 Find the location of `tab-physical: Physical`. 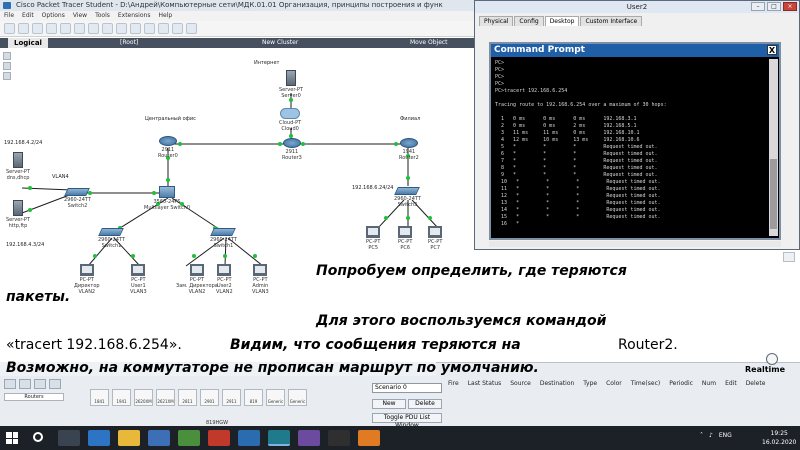

tab-physical: Physical is located at coordinates (496, 21).